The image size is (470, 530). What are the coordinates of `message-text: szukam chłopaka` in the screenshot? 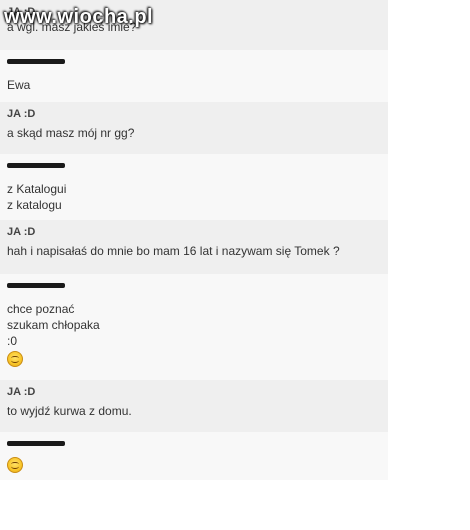 It's located at (53, 325).